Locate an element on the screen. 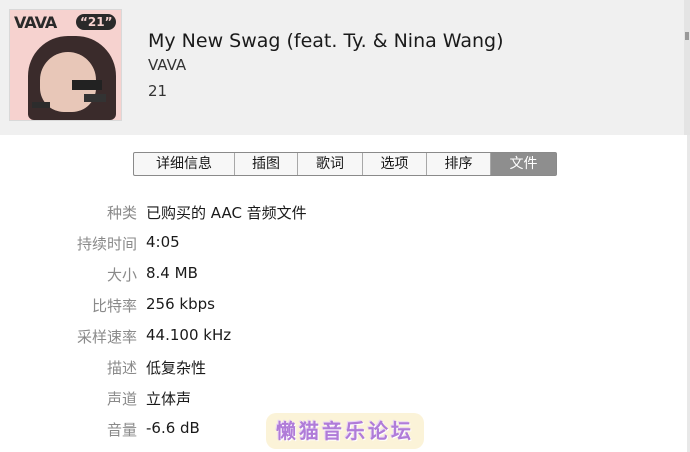 The image size is (690, 452). artwork-badge: “21” is located at coordinates (96, 22).